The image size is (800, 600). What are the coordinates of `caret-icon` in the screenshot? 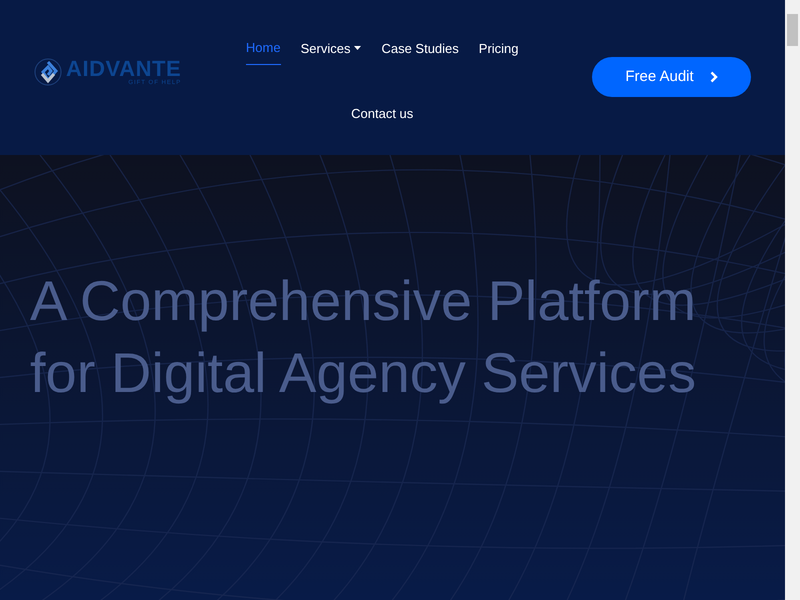 It's located at (358, 48).